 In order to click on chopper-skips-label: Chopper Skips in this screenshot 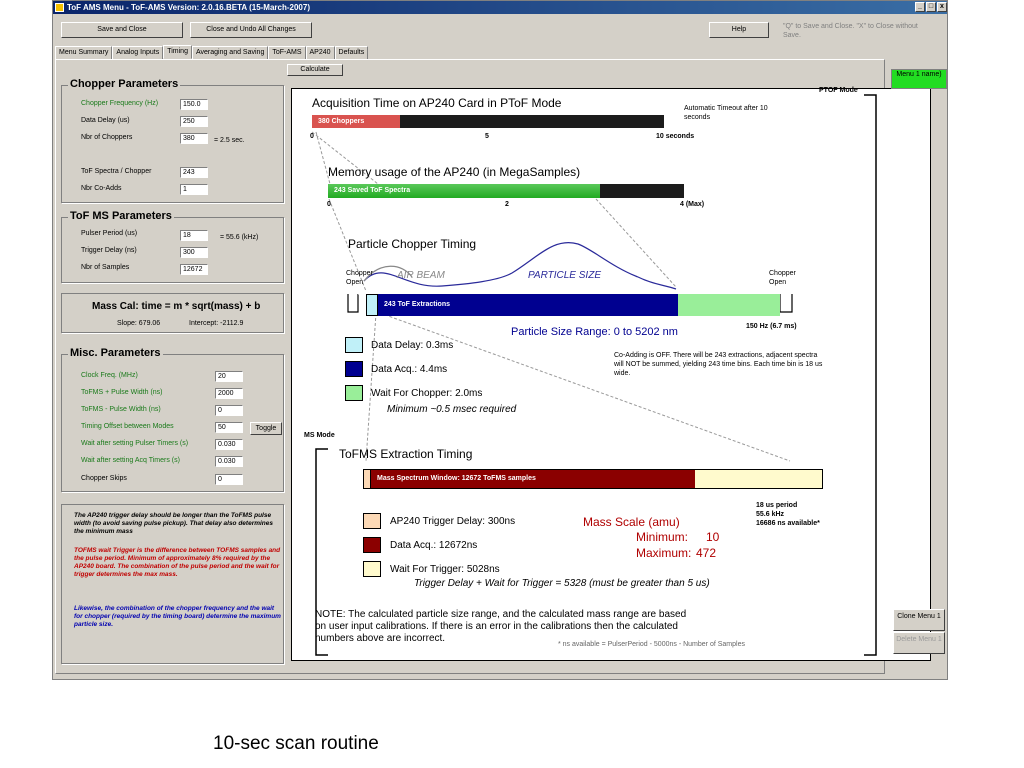, I will do `click(104, 478)`.